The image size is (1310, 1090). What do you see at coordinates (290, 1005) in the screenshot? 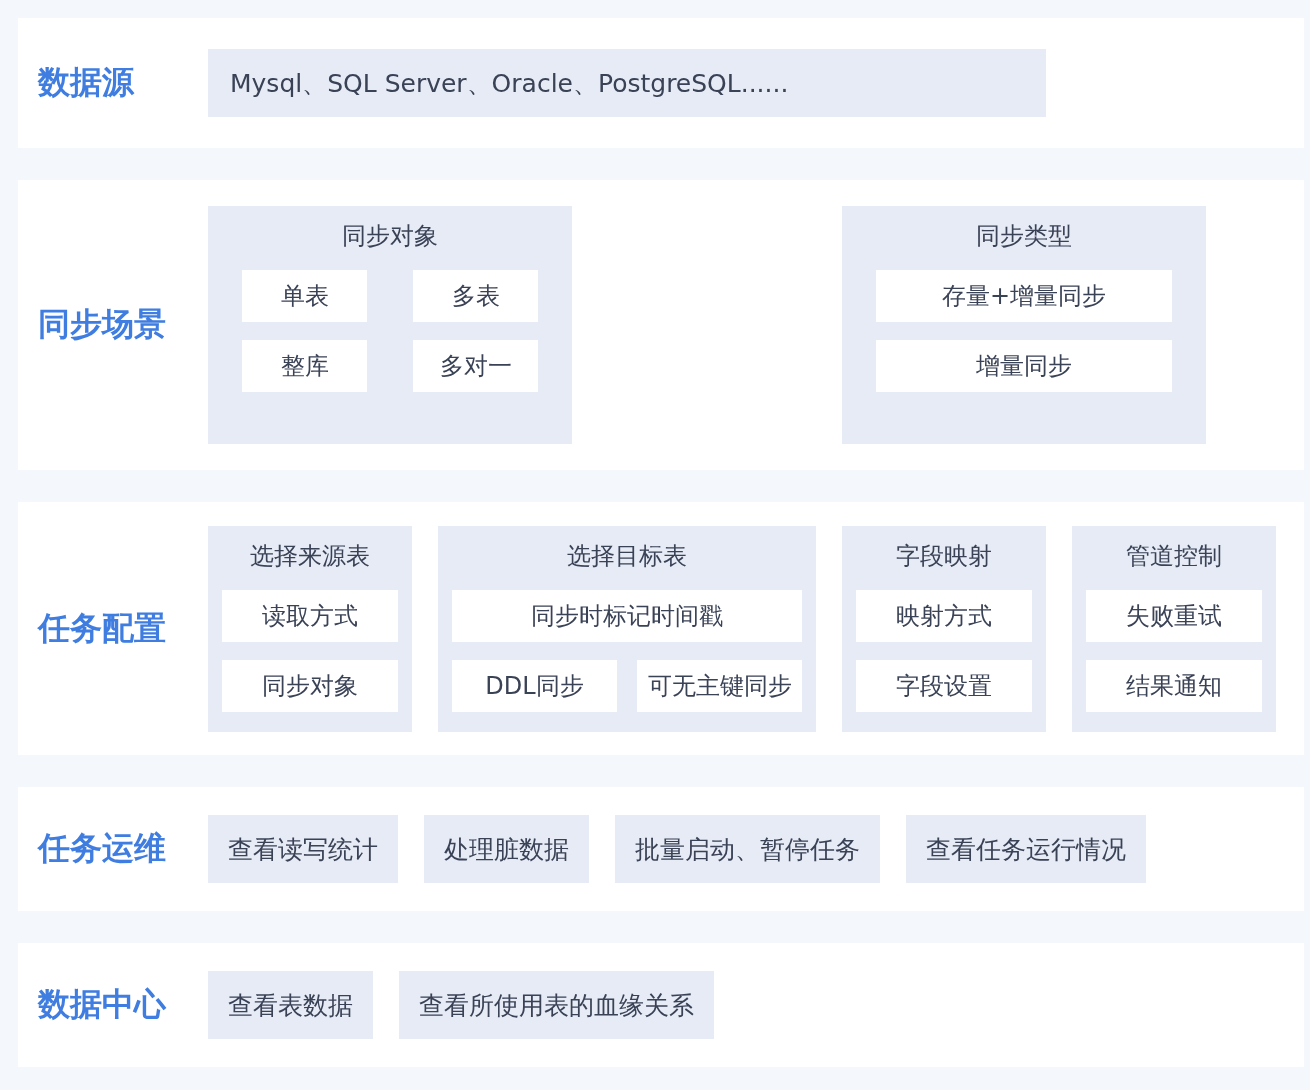
I see `feature-tag: 查看表数据` at bounding box center [290, 1005].